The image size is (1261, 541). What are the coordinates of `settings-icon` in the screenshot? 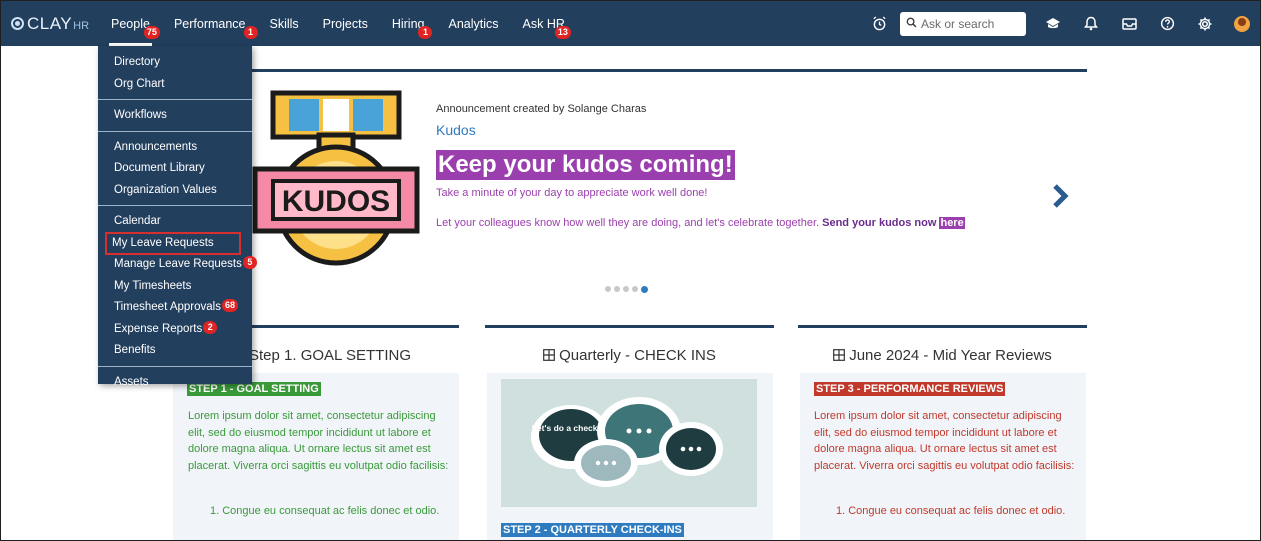 It's located at (1205, 24).